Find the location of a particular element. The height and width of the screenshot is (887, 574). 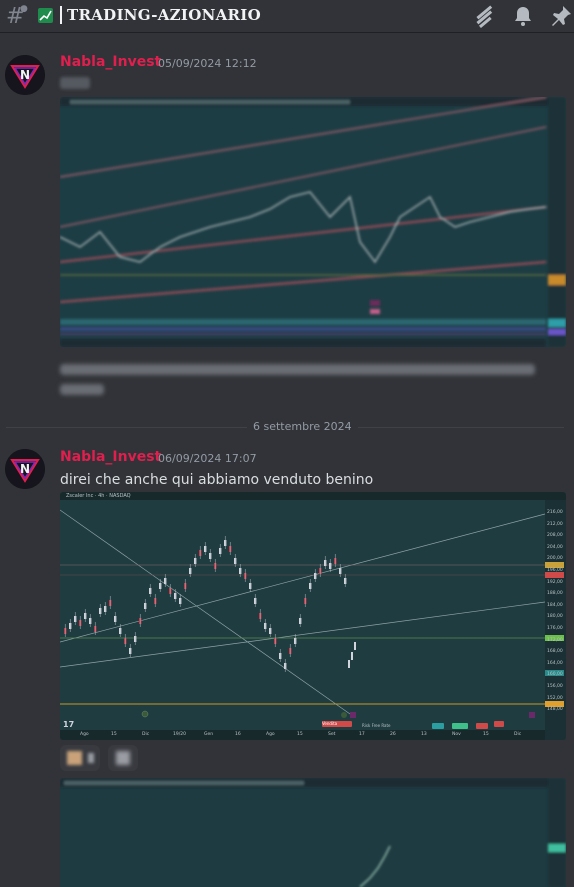

time-axis-label: Nov is located at coordinates (456, 734).